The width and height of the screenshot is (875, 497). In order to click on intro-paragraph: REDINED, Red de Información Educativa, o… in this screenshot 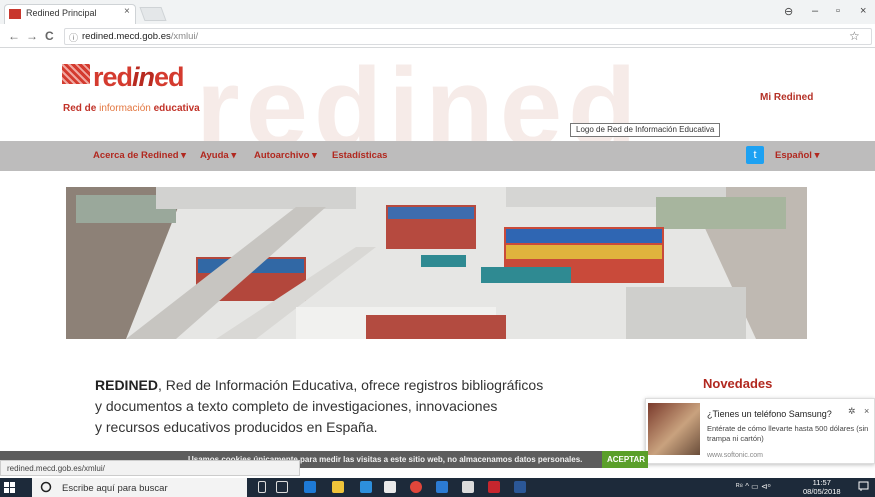, I will do `click(335, 406)`.